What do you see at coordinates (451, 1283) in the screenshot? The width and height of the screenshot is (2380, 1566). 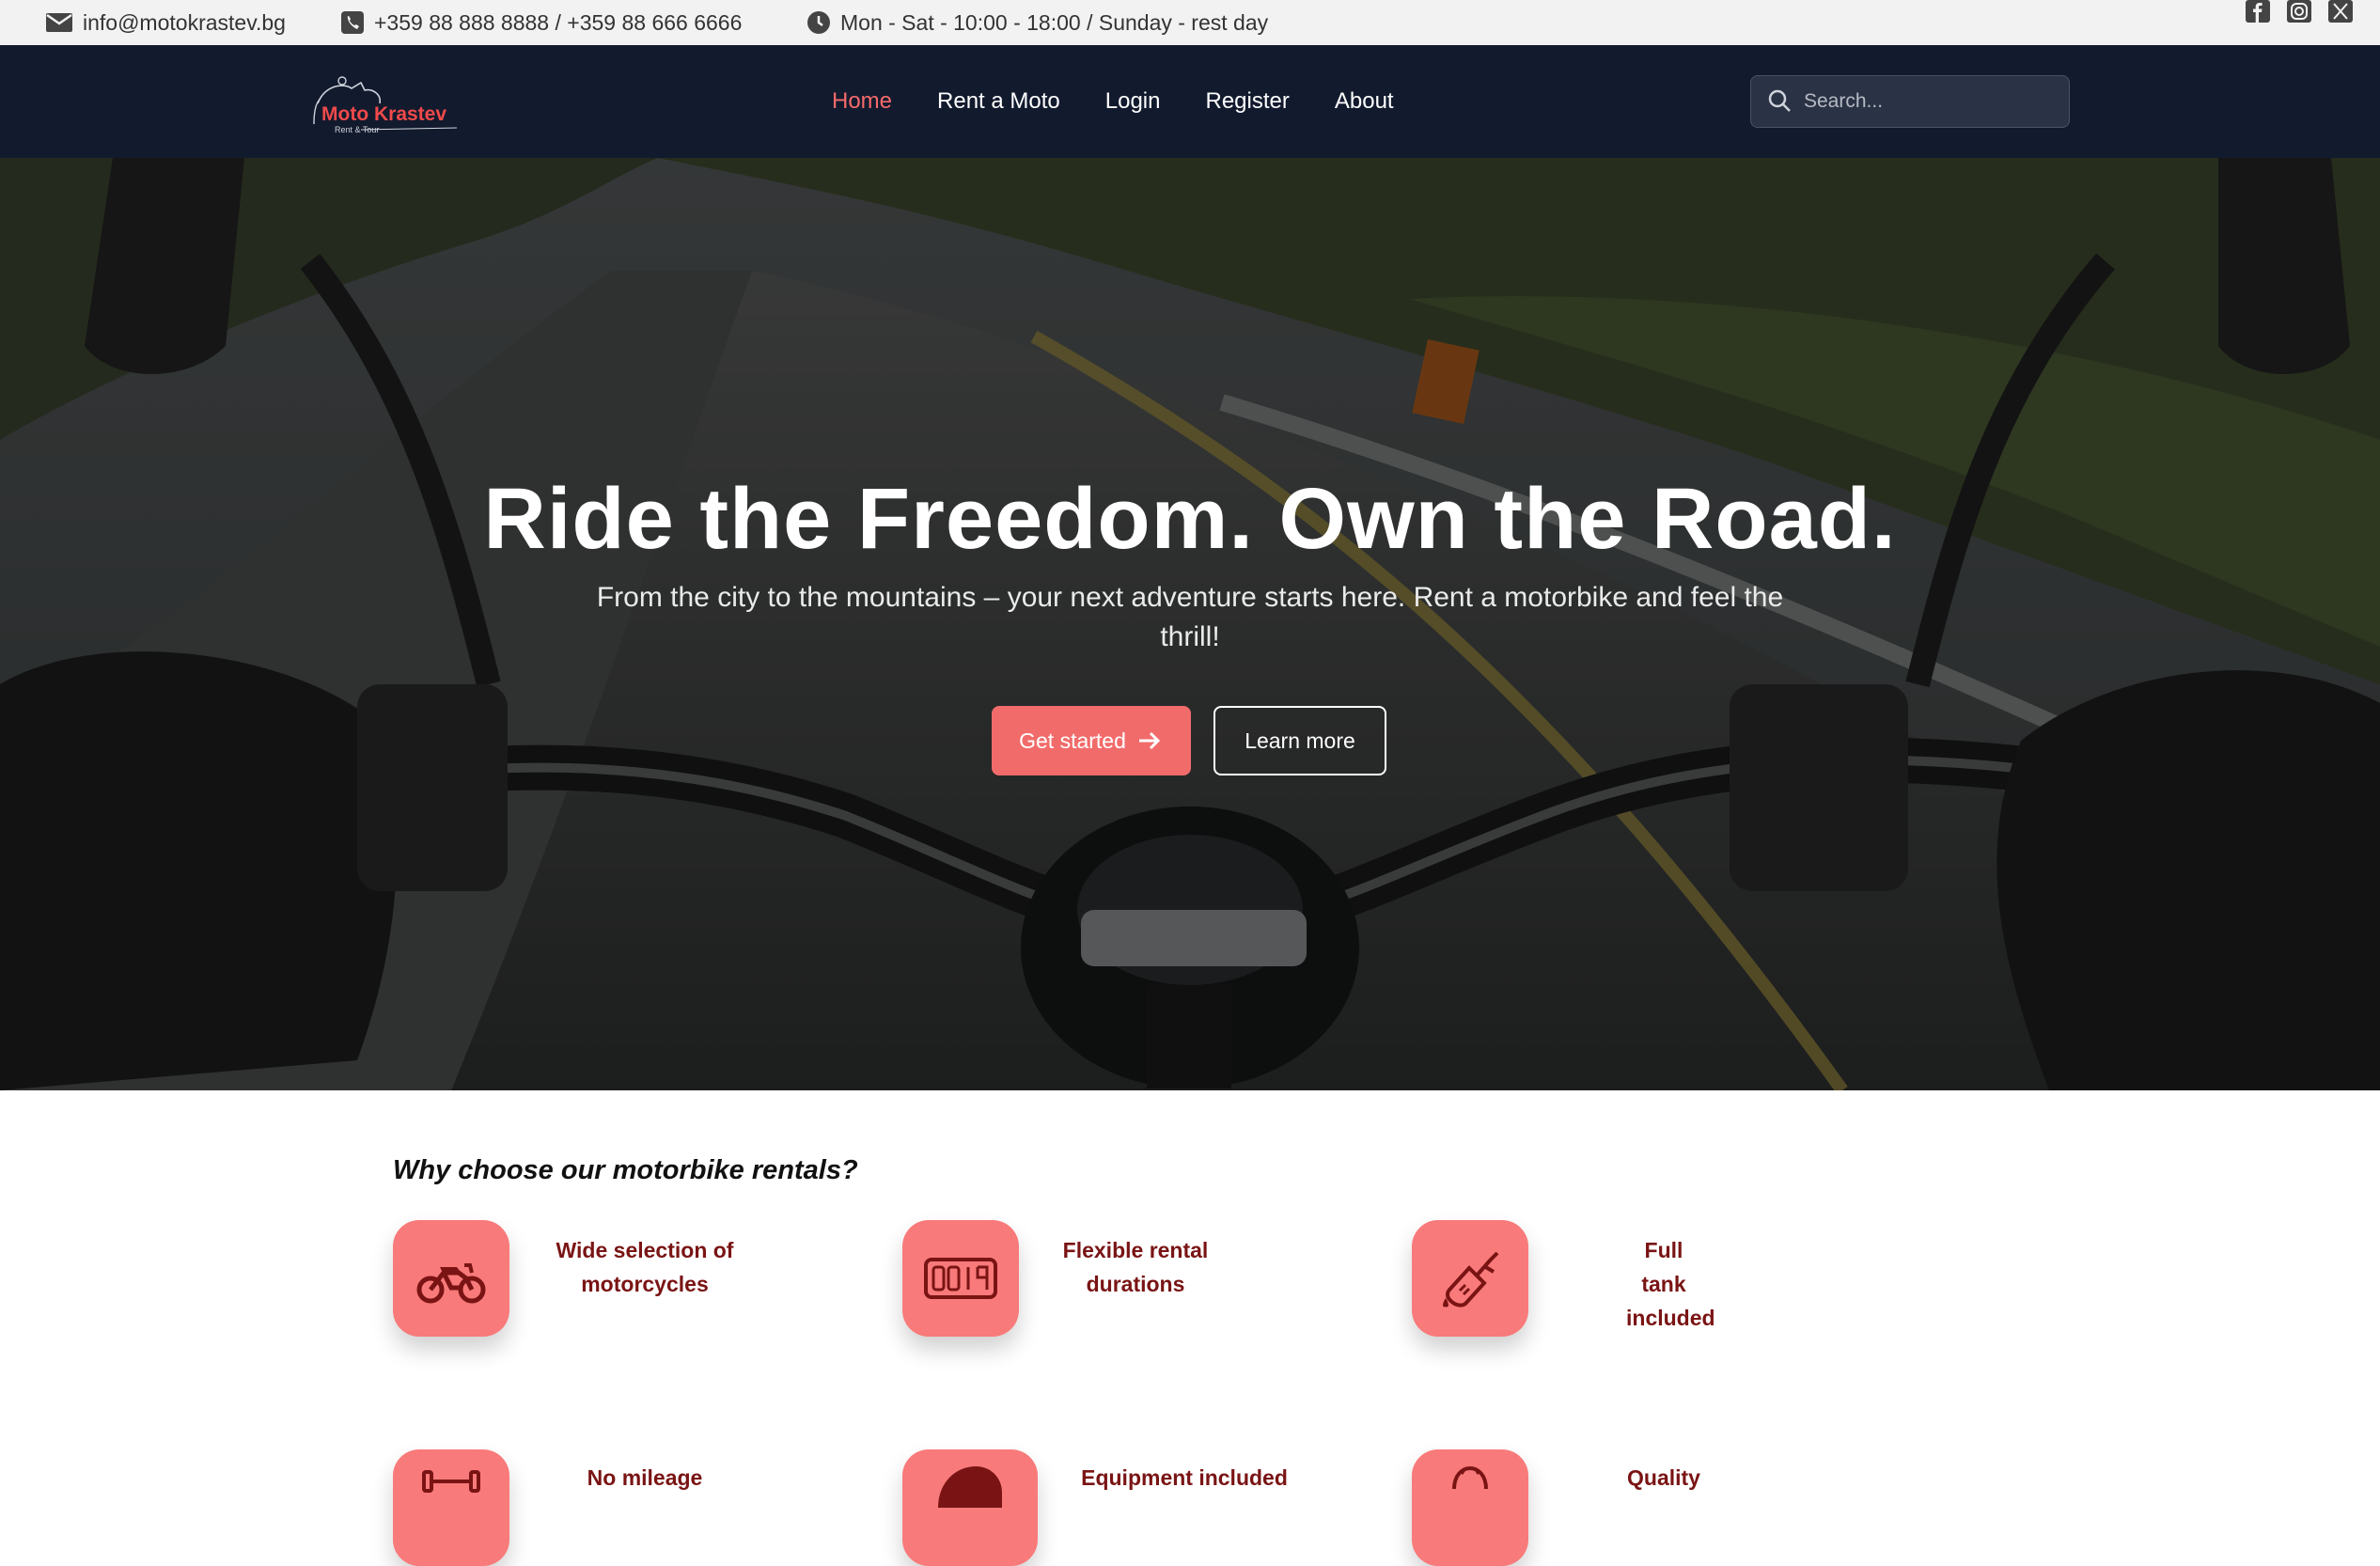 I see `motorcycle-icon` at bounding box center [451, 1283].